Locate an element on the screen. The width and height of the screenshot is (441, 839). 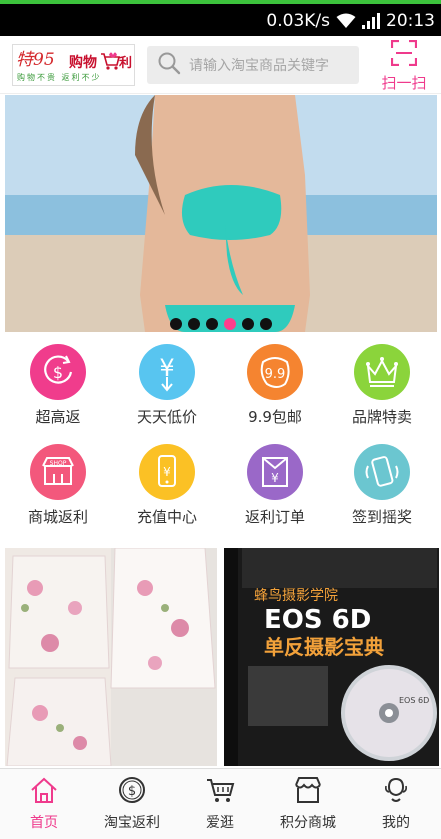
product-card-skirt is located at coordinates (111, 657).